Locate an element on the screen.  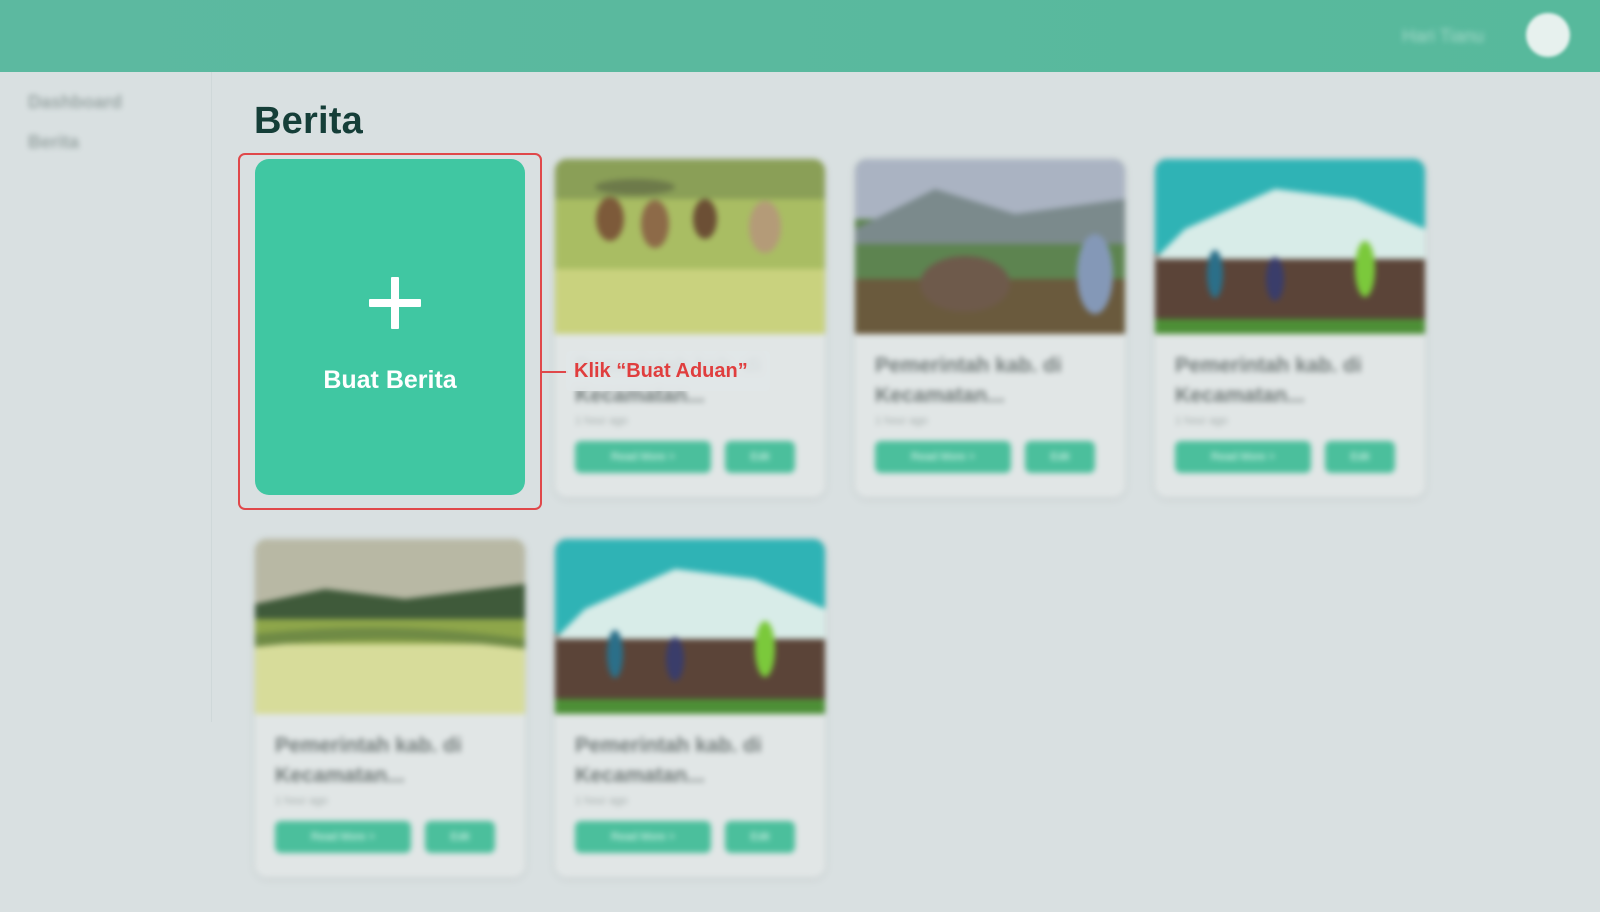
avatar is located at coordinates (1548, 35).